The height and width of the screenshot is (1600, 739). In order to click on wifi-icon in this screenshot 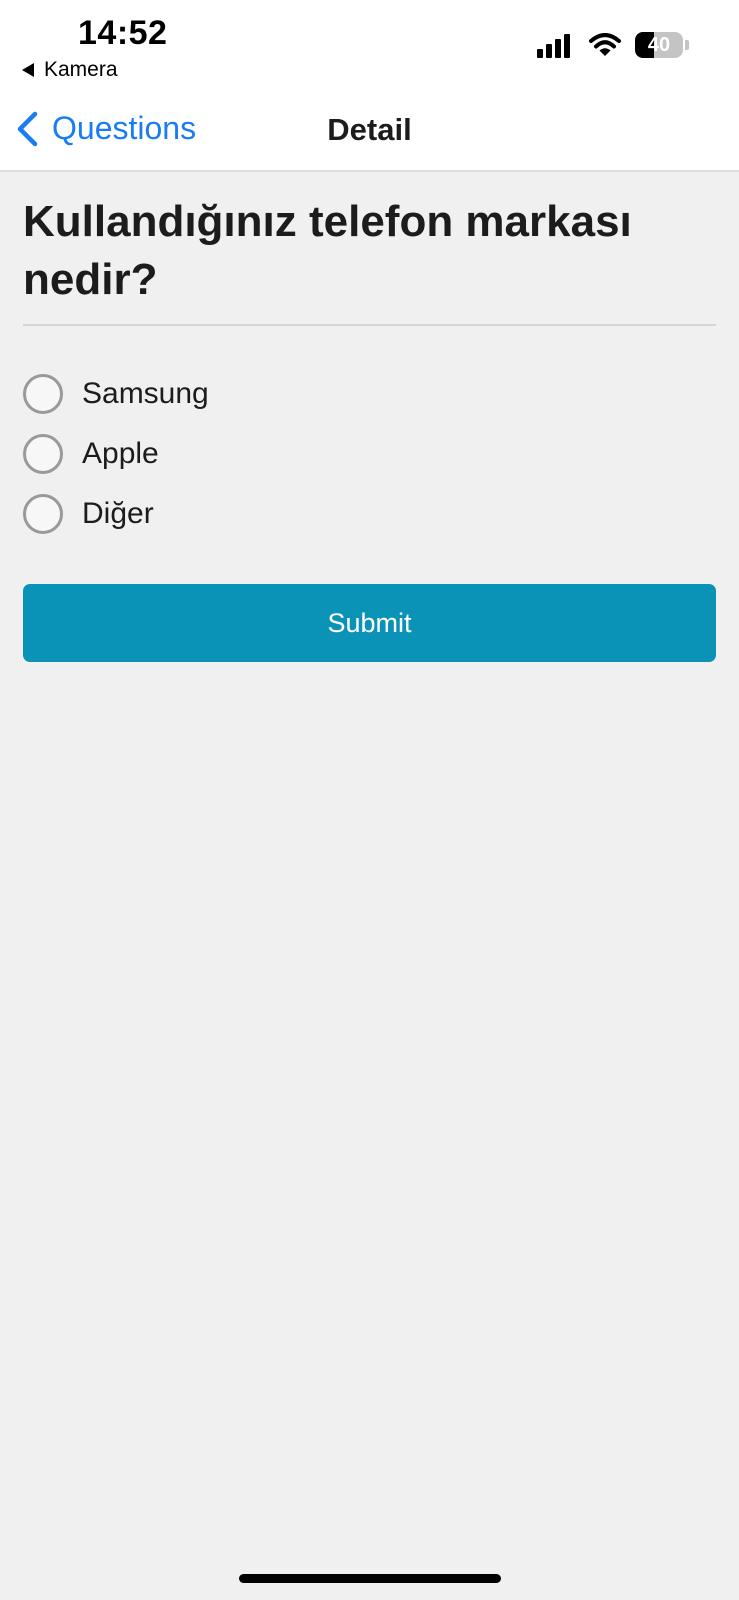, I will do `click(605, 44)`.